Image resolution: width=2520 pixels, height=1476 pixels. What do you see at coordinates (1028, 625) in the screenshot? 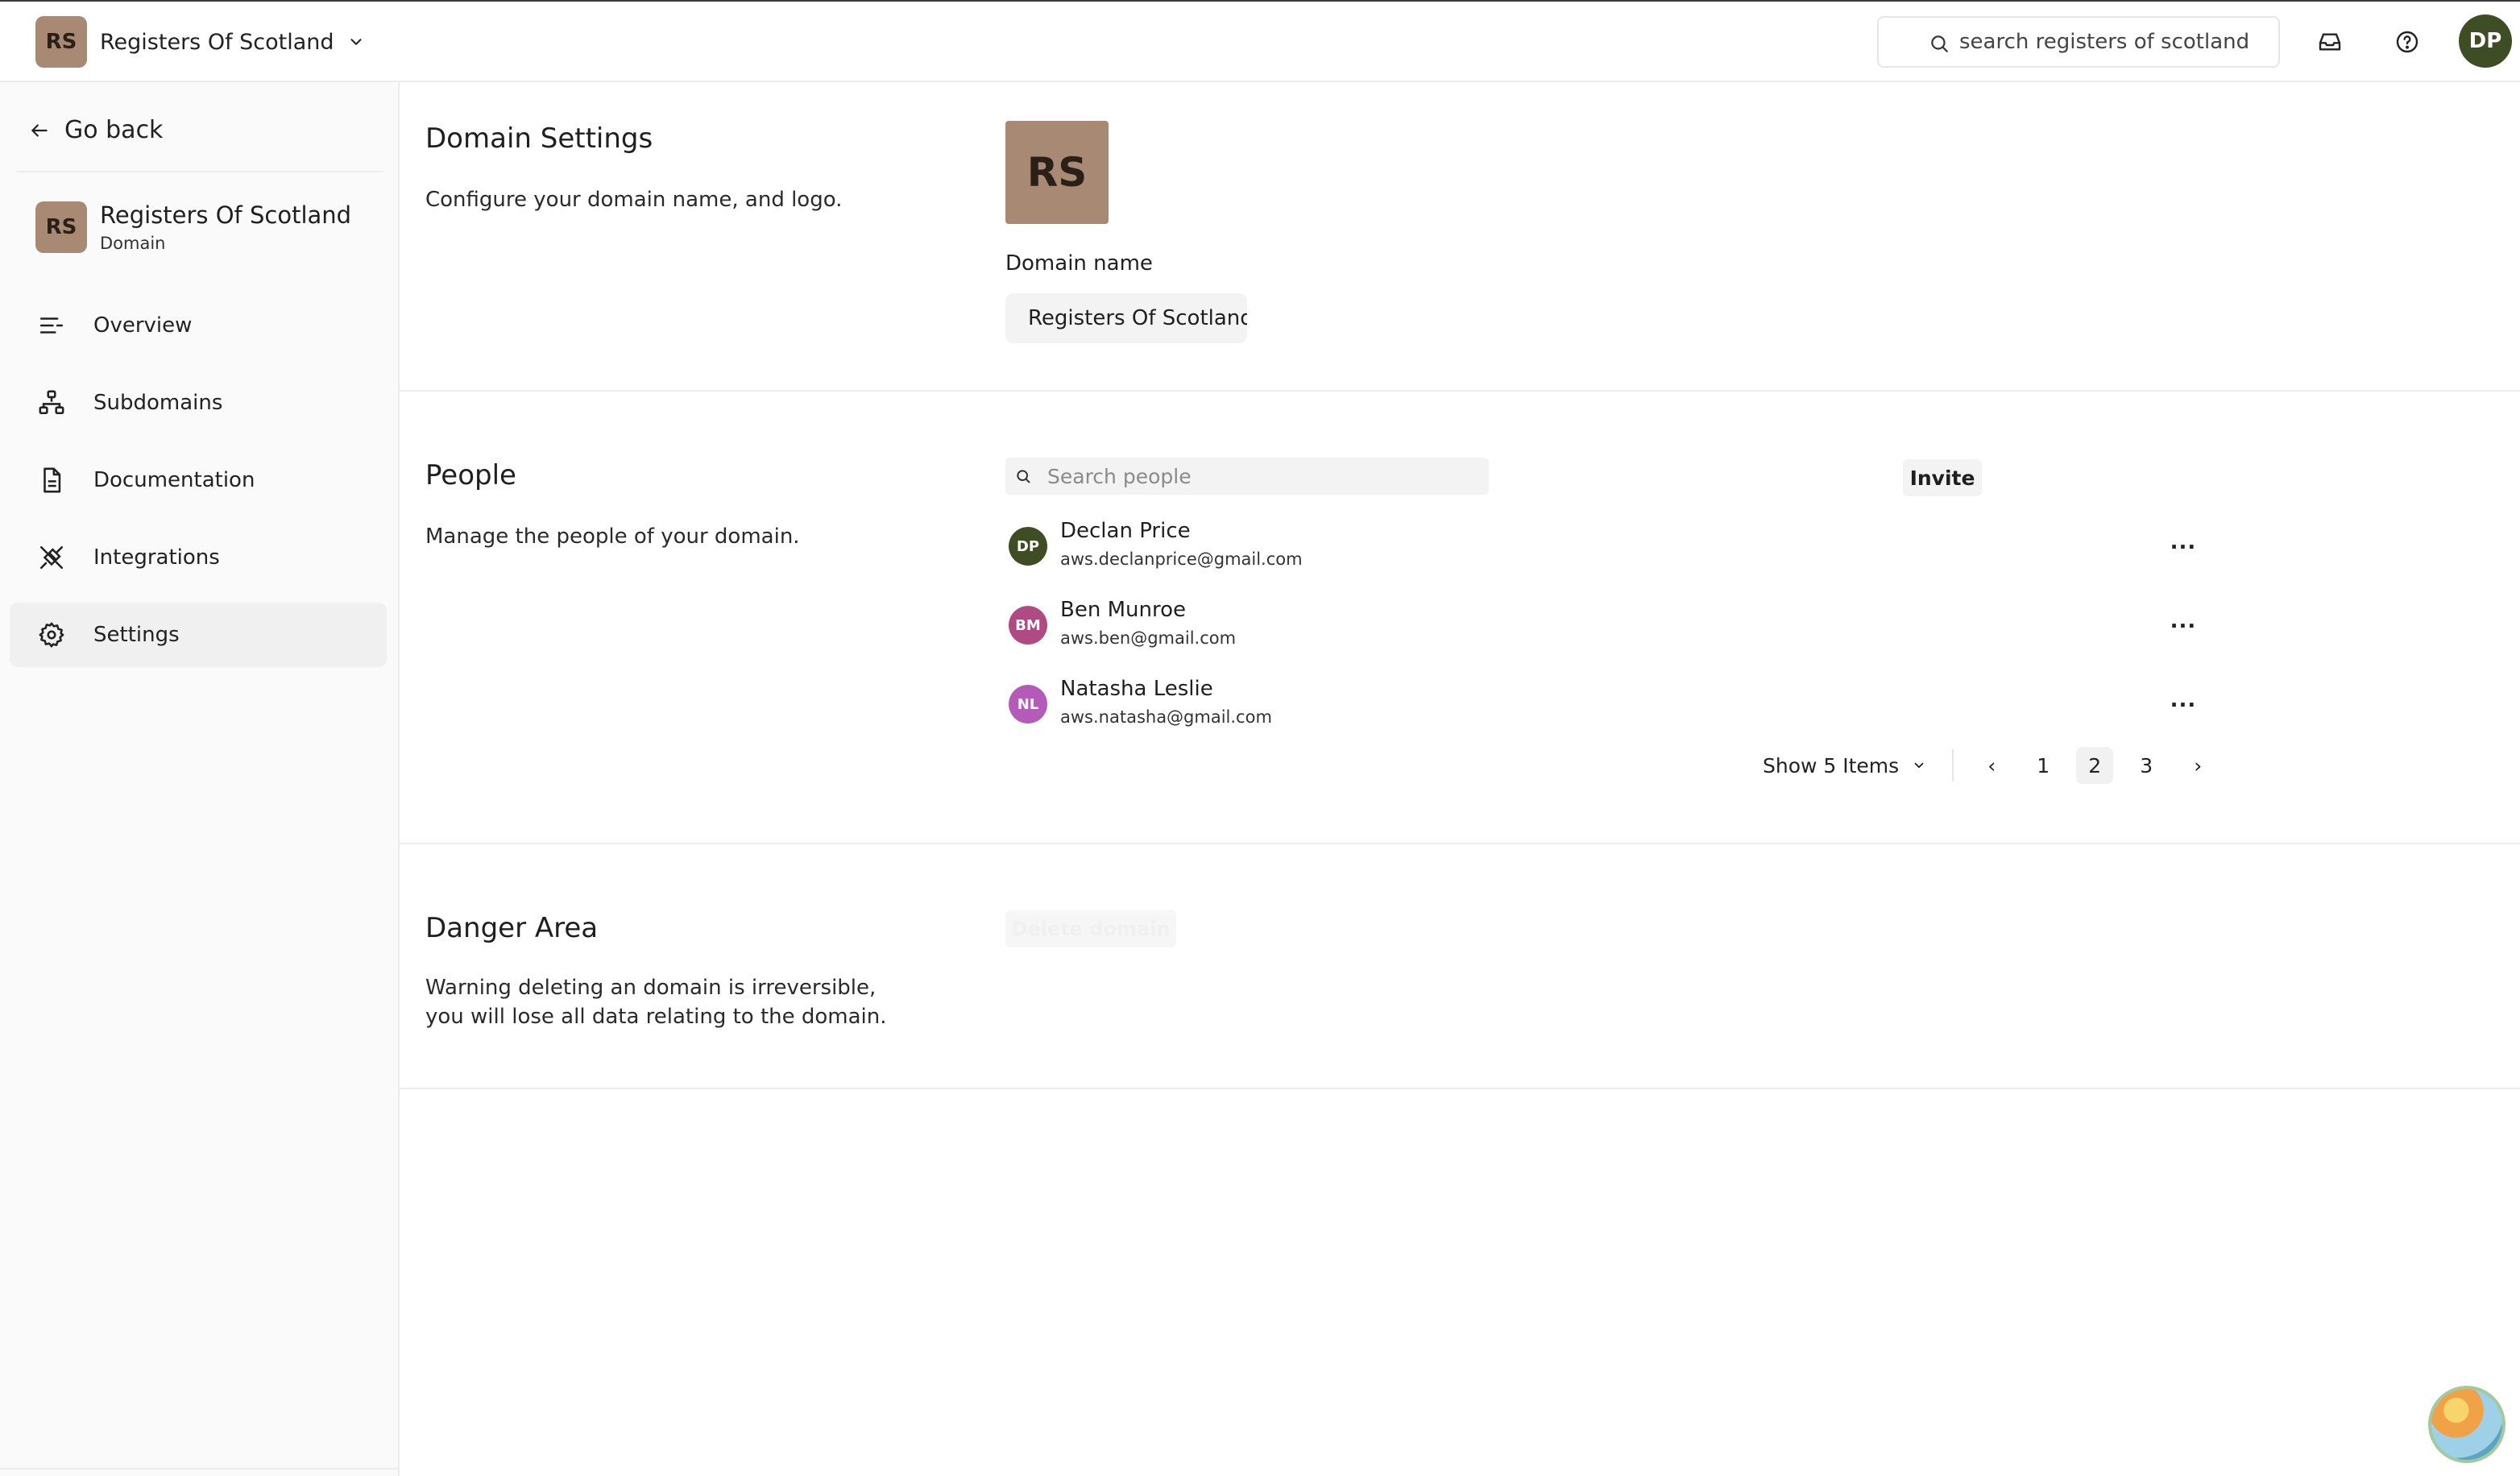
I see `person-avatar: BM` at bounding box center [1028, 625].